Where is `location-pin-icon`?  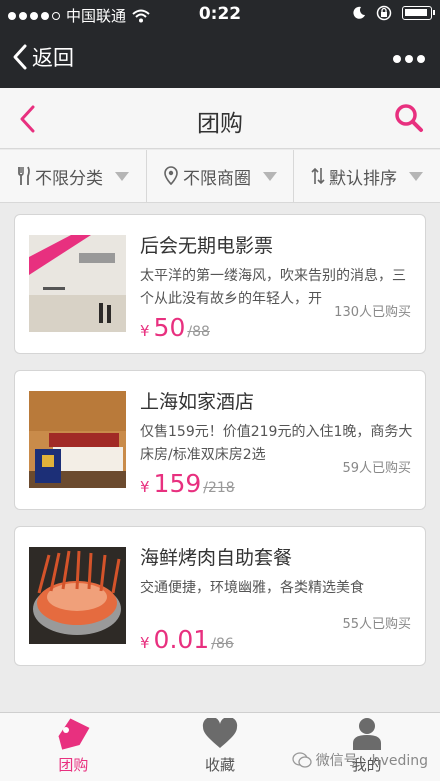 location-pin-icon is located at coordinates (171, 176).